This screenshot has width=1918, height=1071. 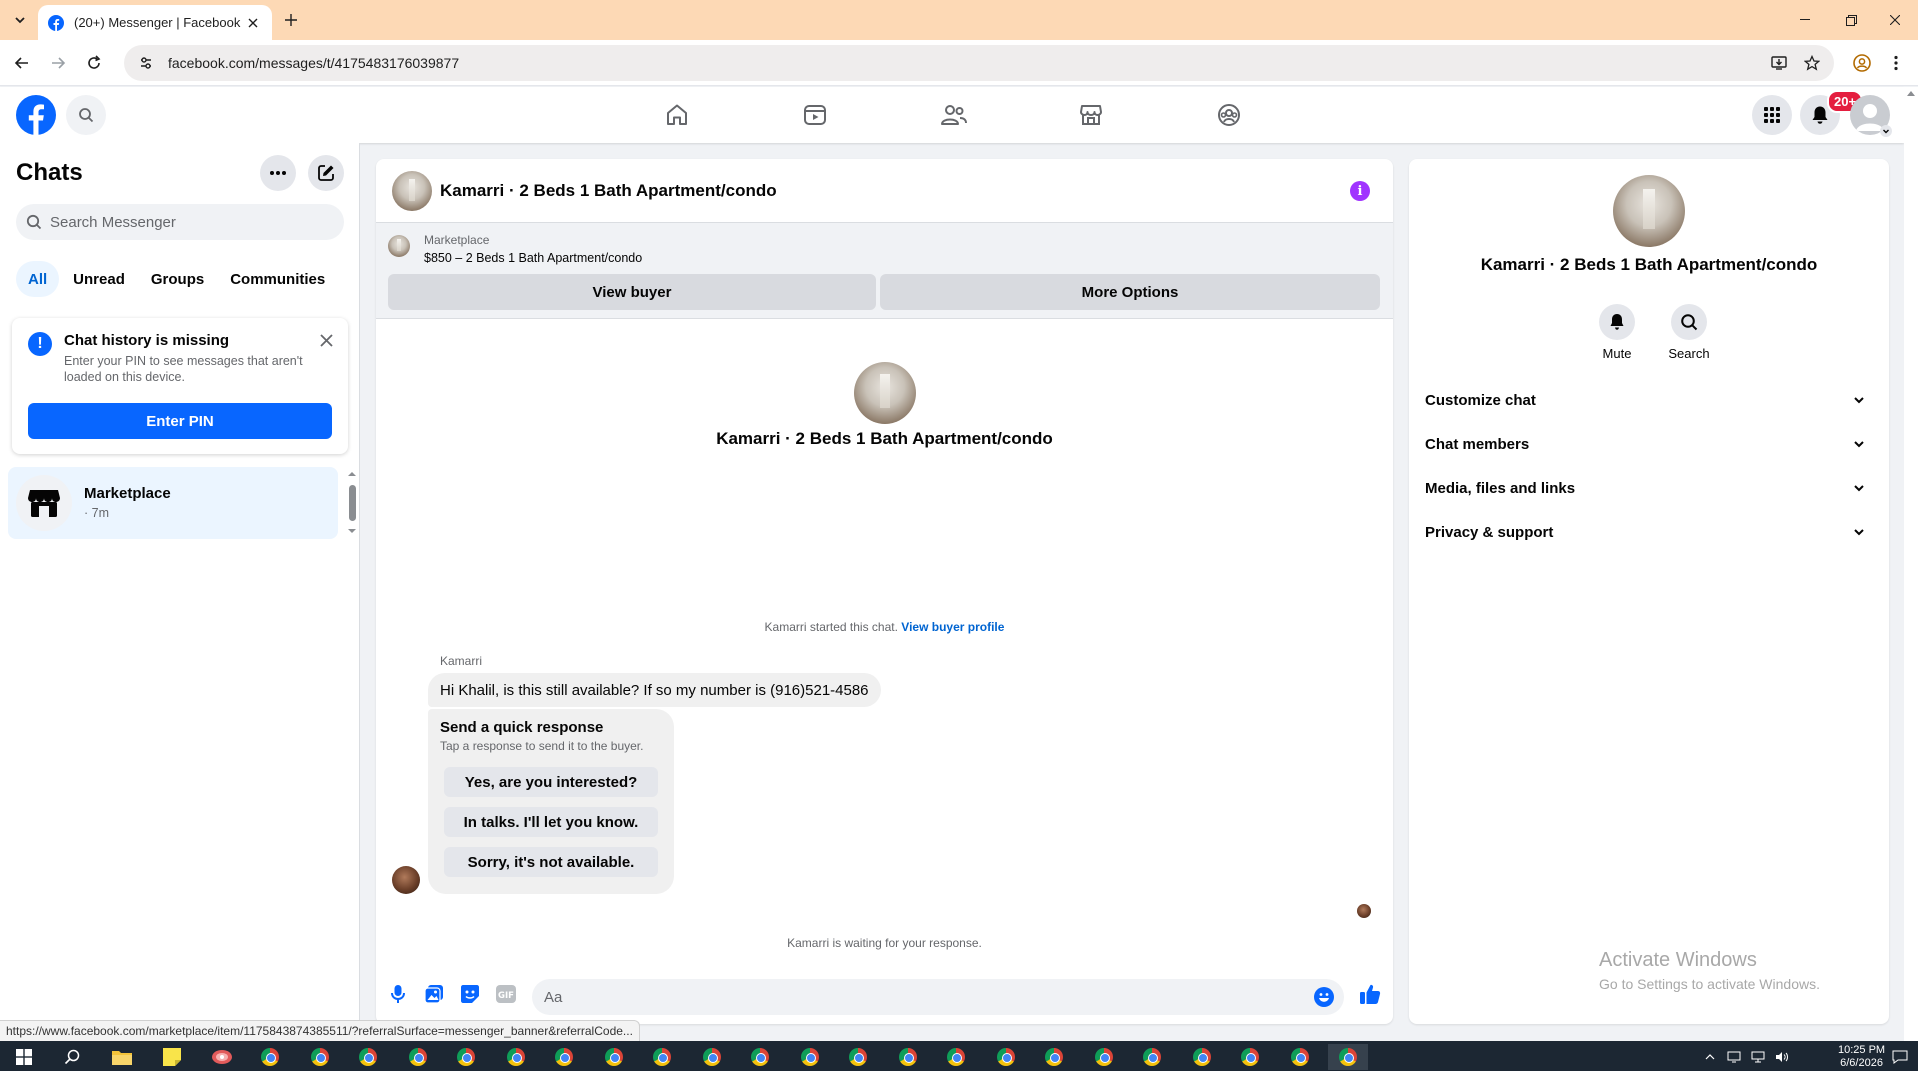 I want to click on conversation-title: Kamarri · 2 Beds 1 Bath Apartment/condo, so click(x=608, y=191).